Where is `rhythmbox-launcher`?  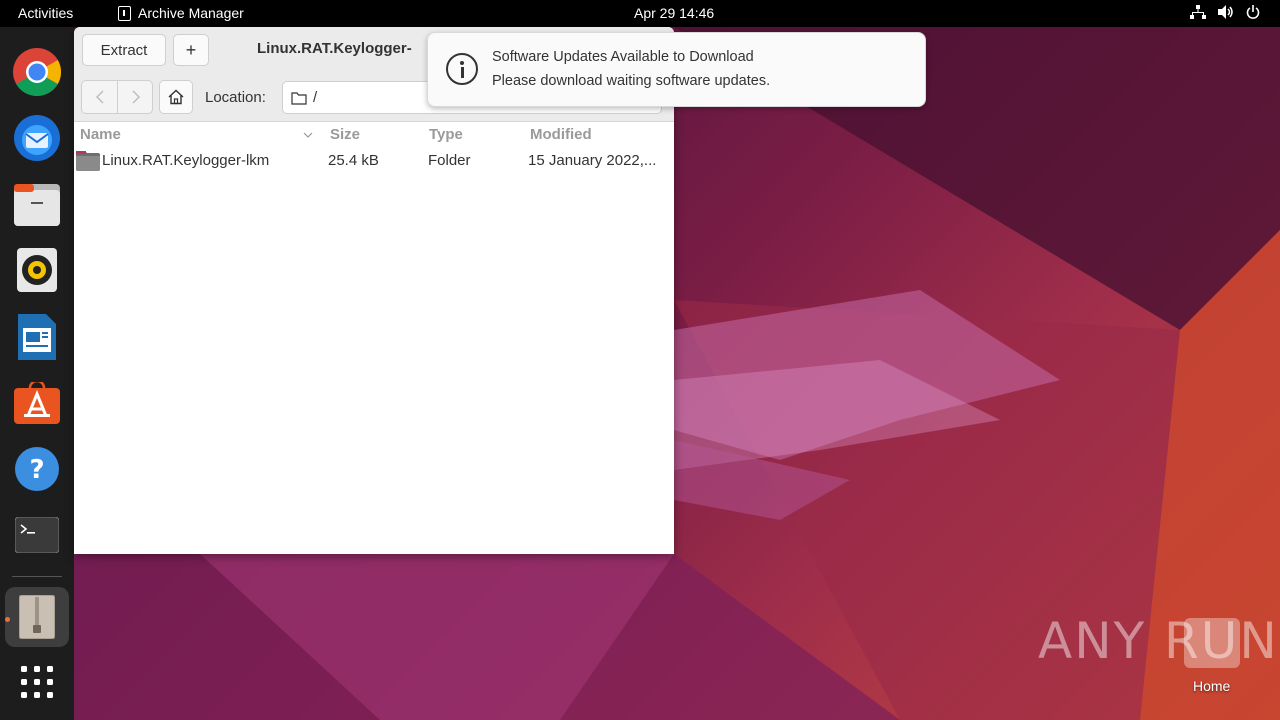
rhythmbox-launcher is located at coordinates (37, 270).